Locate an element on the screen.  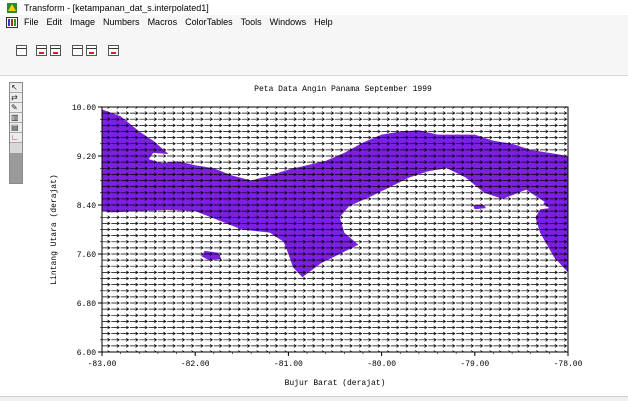
menu-image: Image is located at coordinates (82, 22).